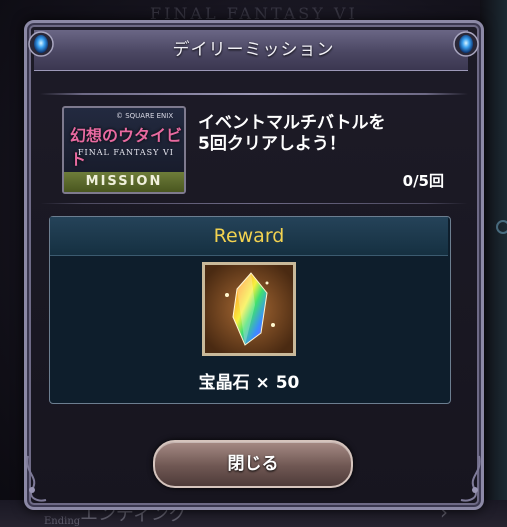 The width and height of the screenshot is (507, 527). I want to click on reward-title: Reward, so click(249, 236).